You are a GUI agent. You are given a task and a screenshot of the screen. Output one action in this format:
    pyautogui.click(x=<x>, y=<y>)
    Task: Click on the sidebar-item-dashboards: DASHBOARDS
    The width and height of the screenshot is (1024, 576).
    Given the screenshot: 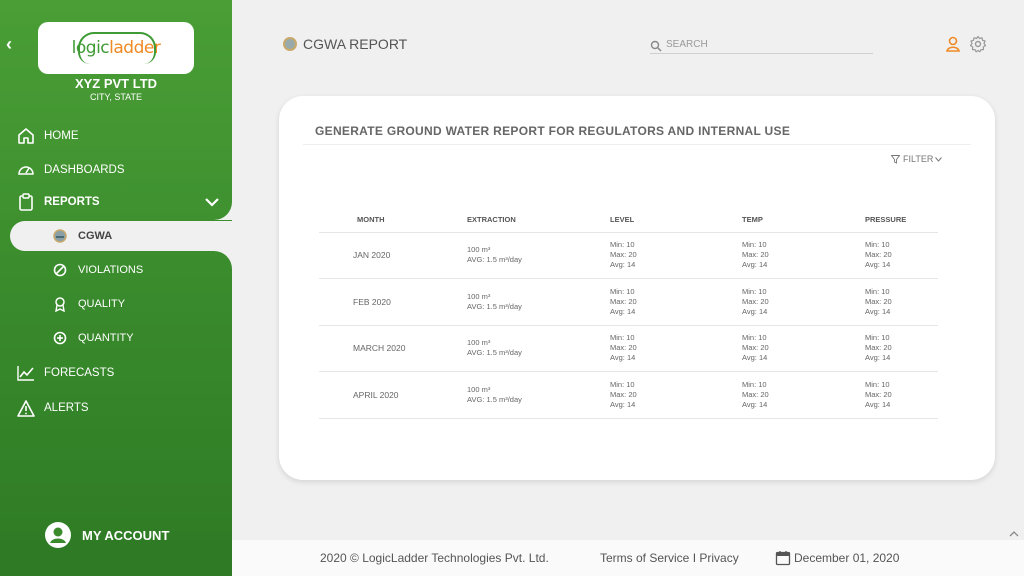 What is the action you would take?
    pyautogui.click(x=70, y=170)
    